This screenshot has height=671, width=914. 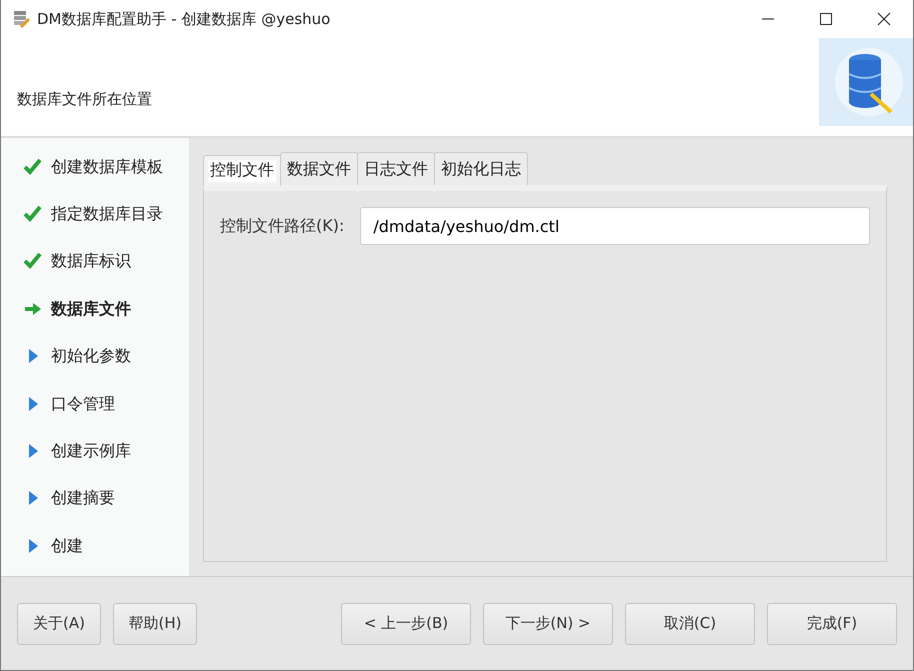 I want to click on dialog-button: 取消(C), so click(x=690, y=623).